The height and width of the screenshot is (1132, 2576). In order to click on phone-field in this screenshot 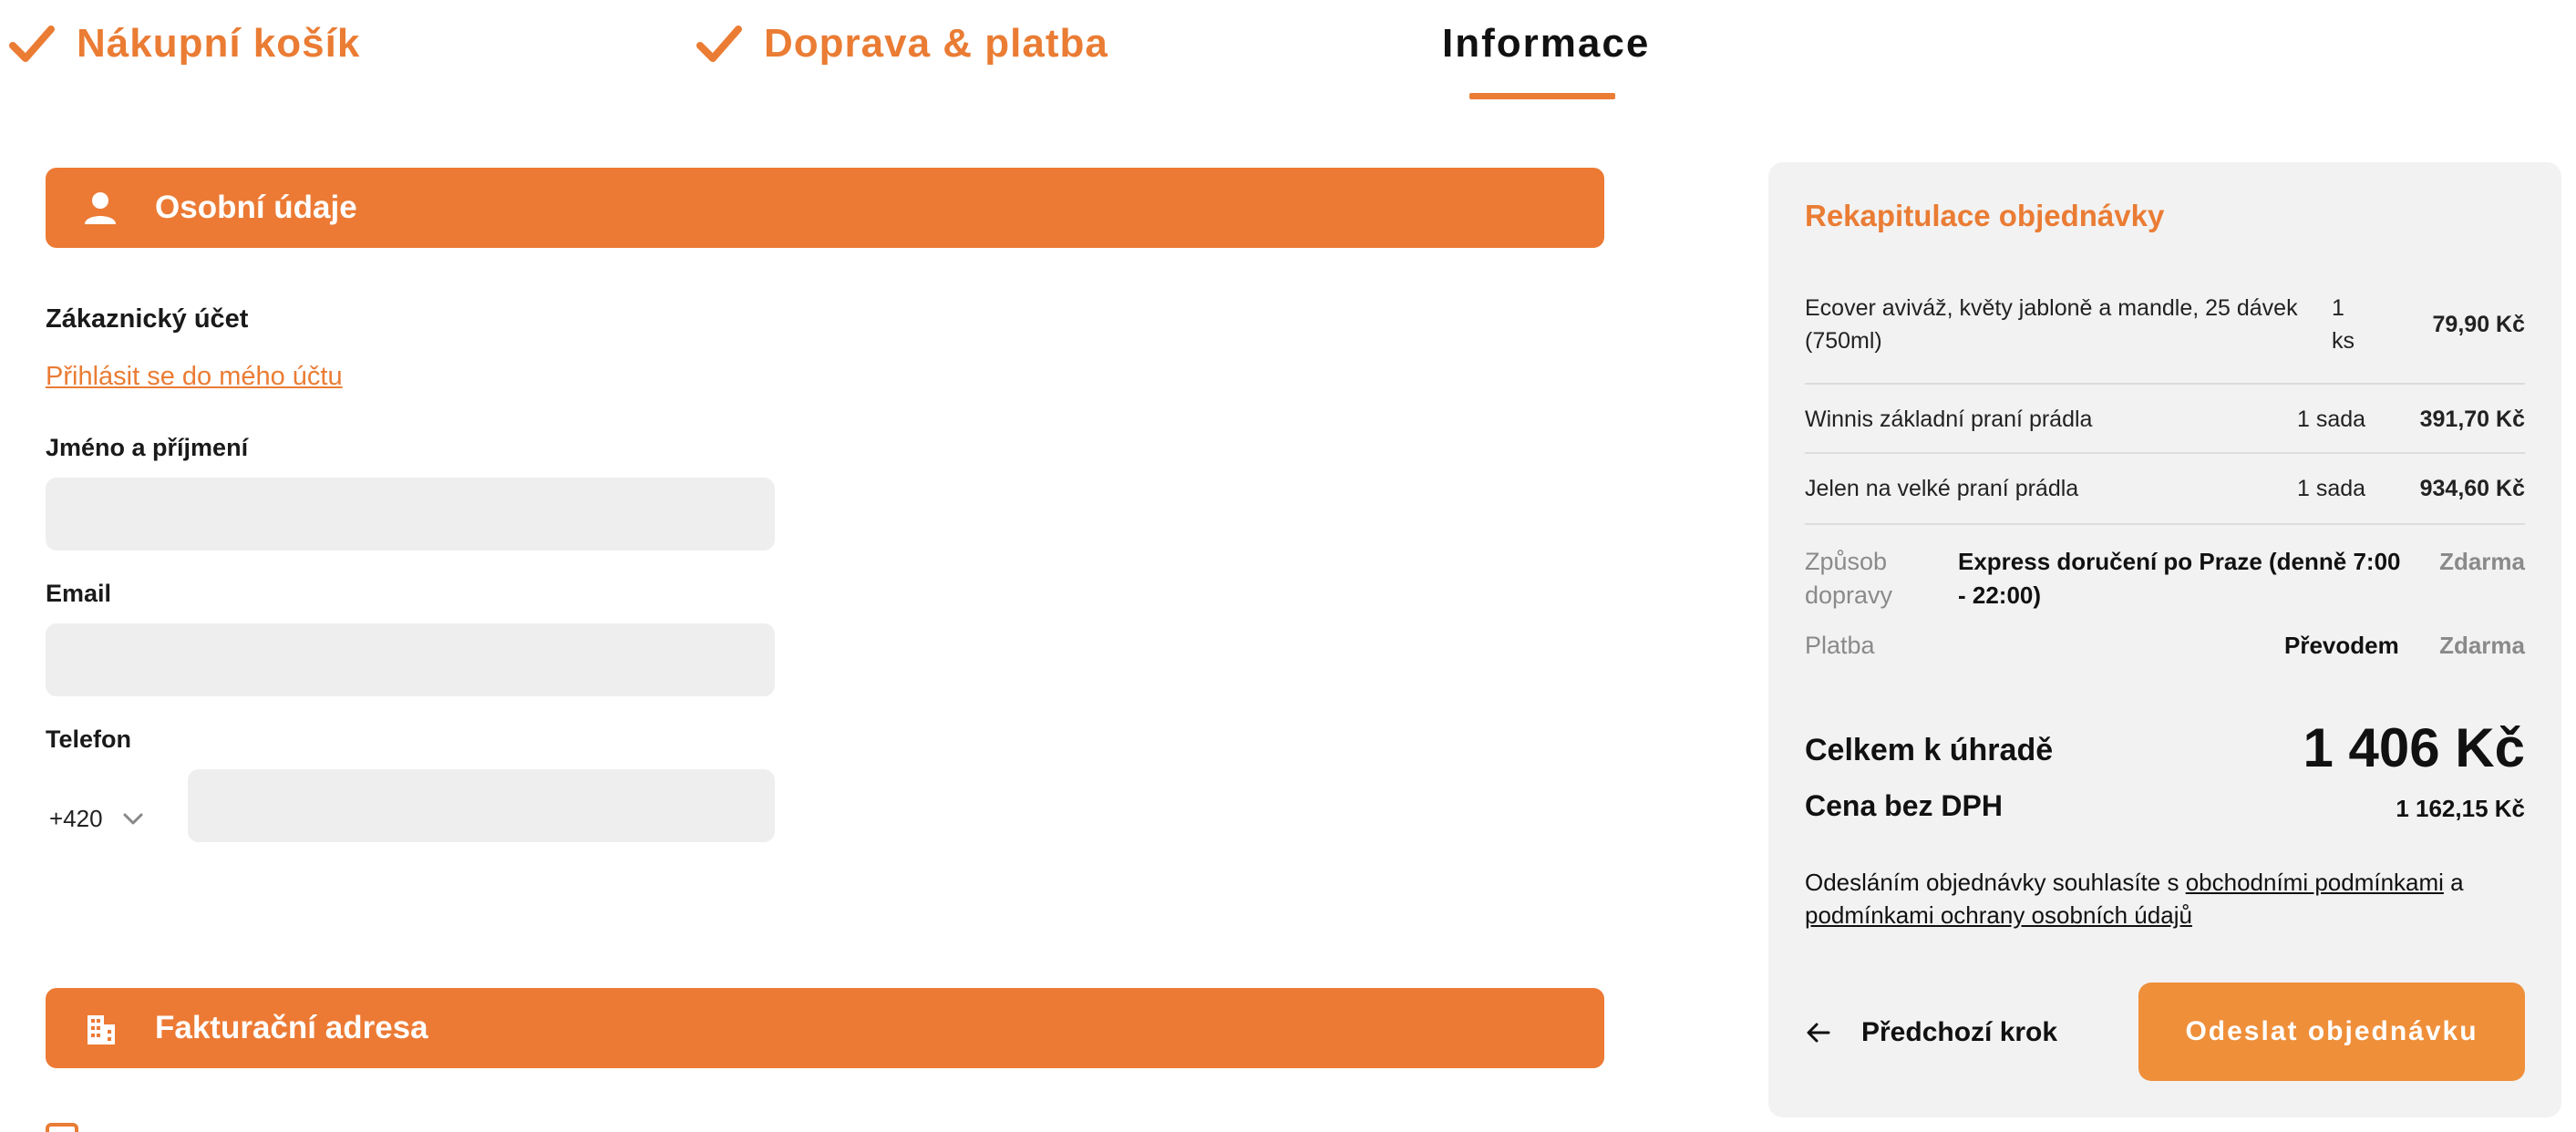, I will do `click(481, 806)`.